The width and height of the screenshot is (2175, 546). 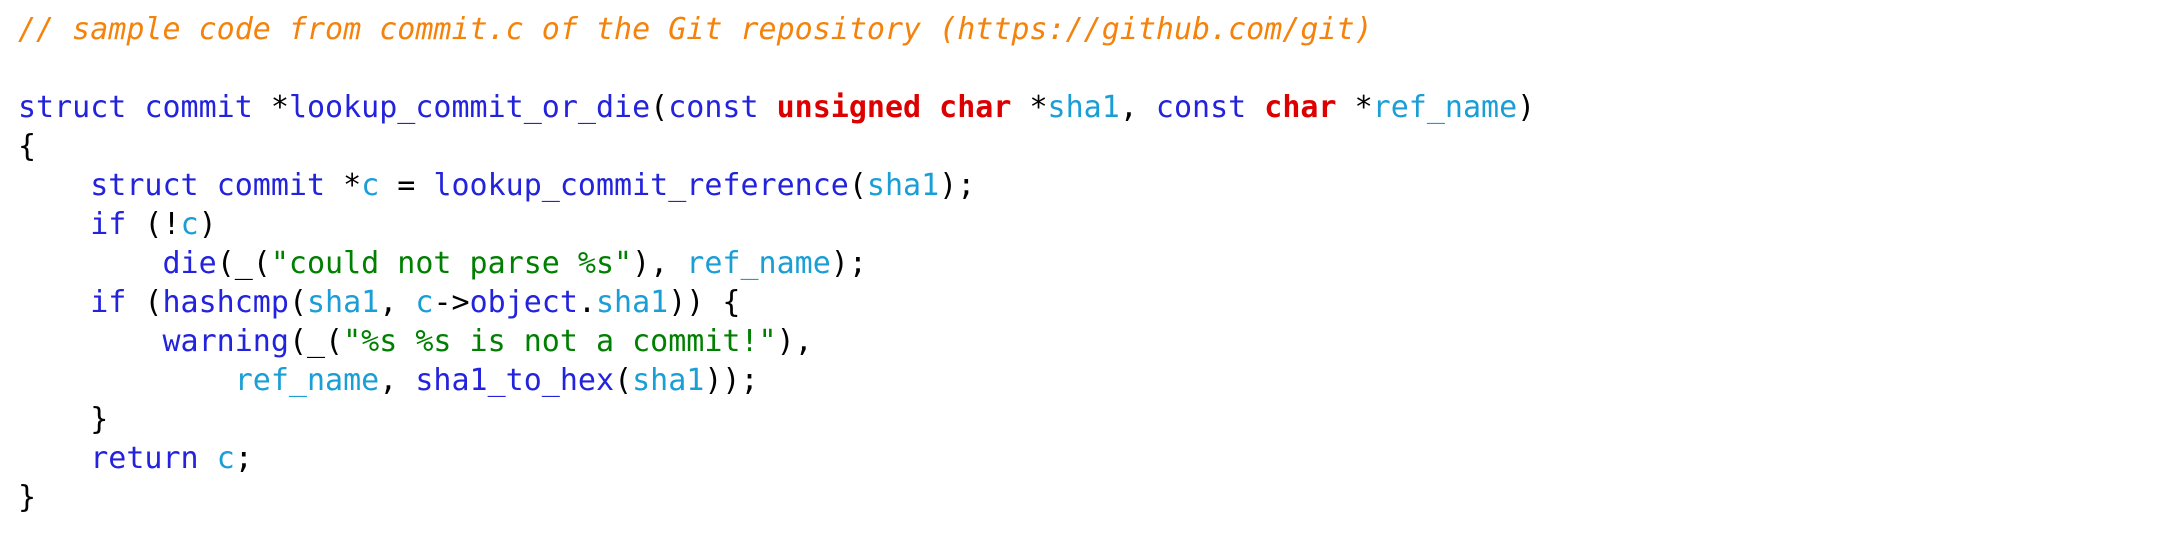 I want to click on code-token-function: lookup_commit_reference, so click(x=641, y=185).